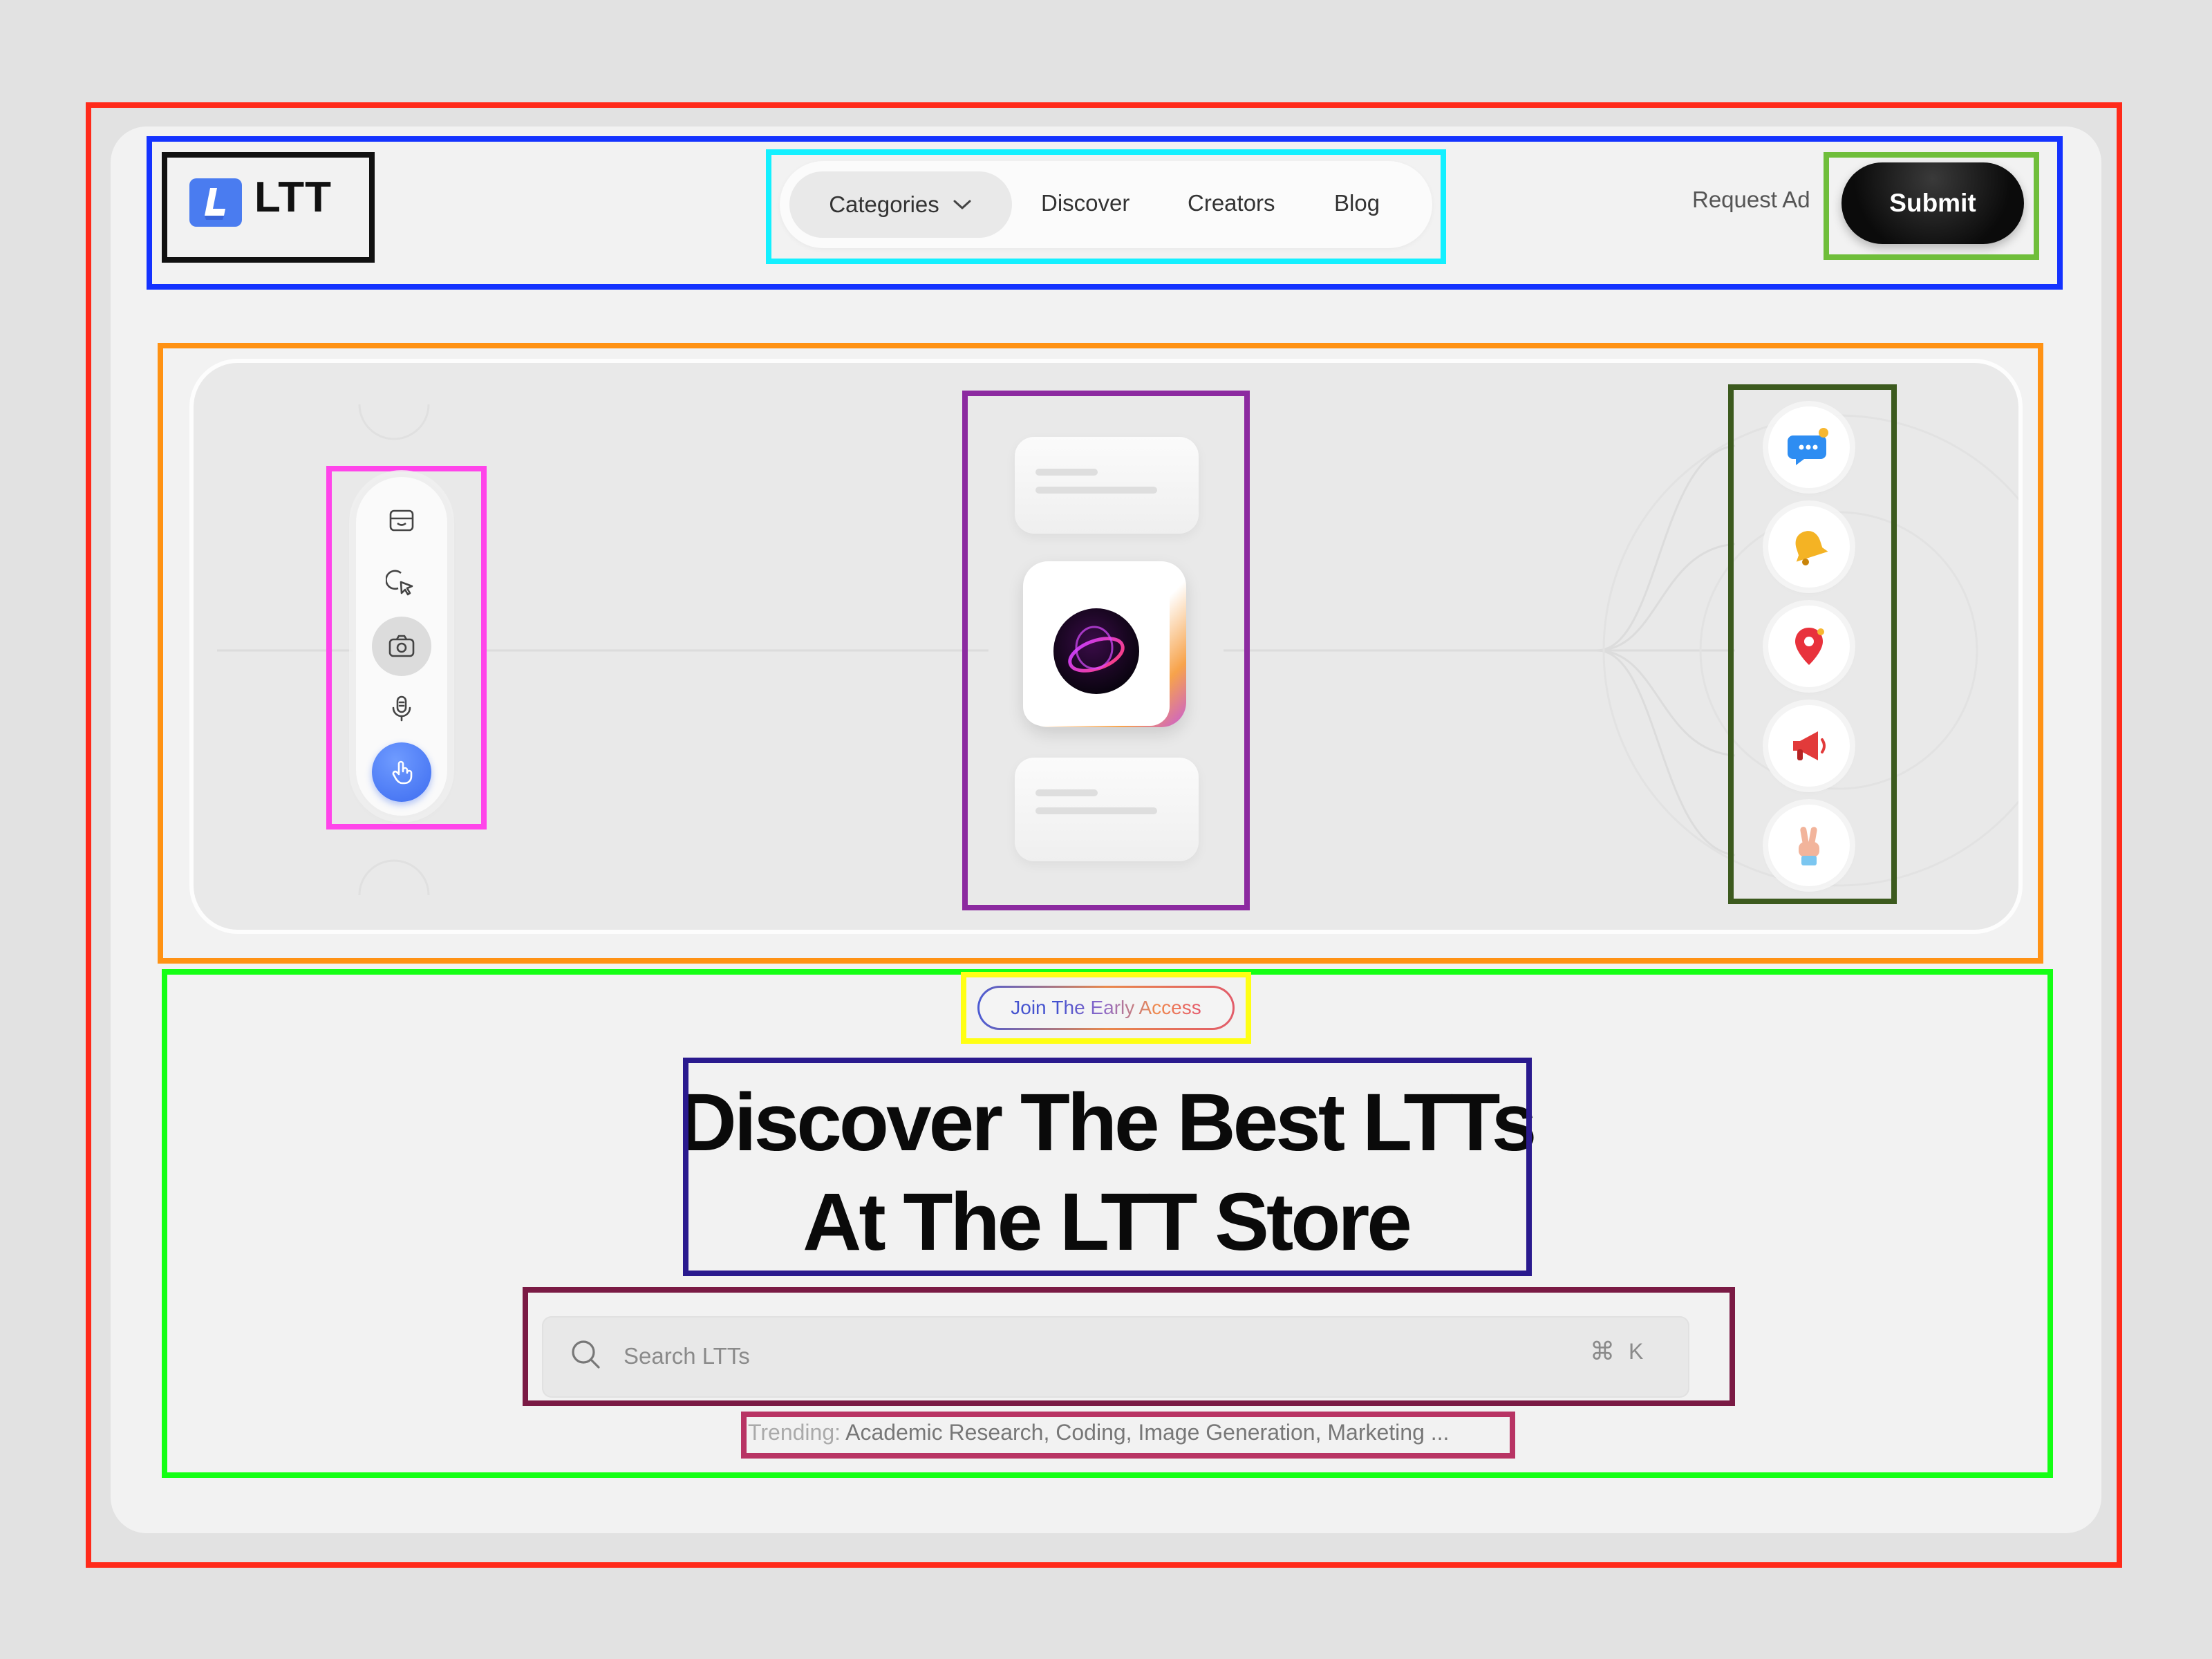 This screenshot has width=2212, height=1659. Describe the element at coordinates (1107, 486) in the screenshot. I see `ghost-card-top` at that location.